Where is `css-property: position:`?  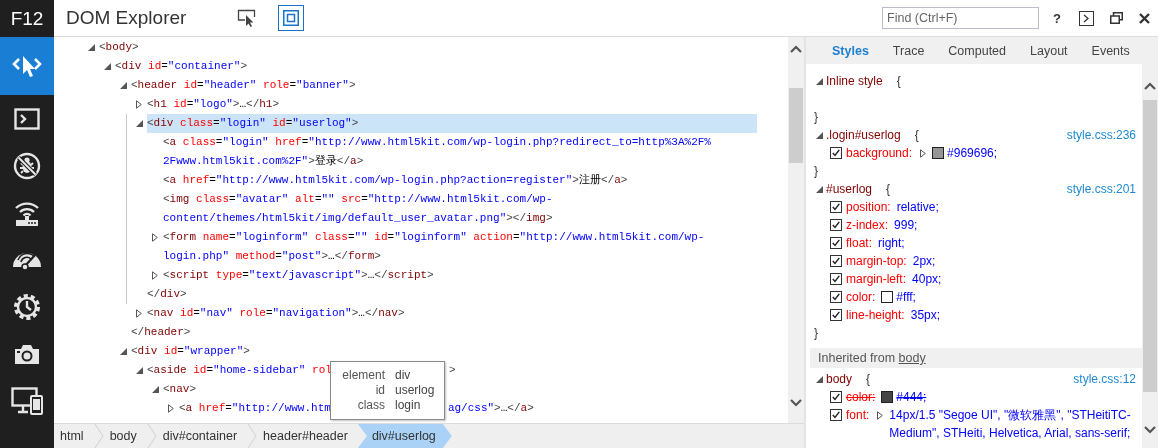
css-property: position: is located at coordinates (868, 207).